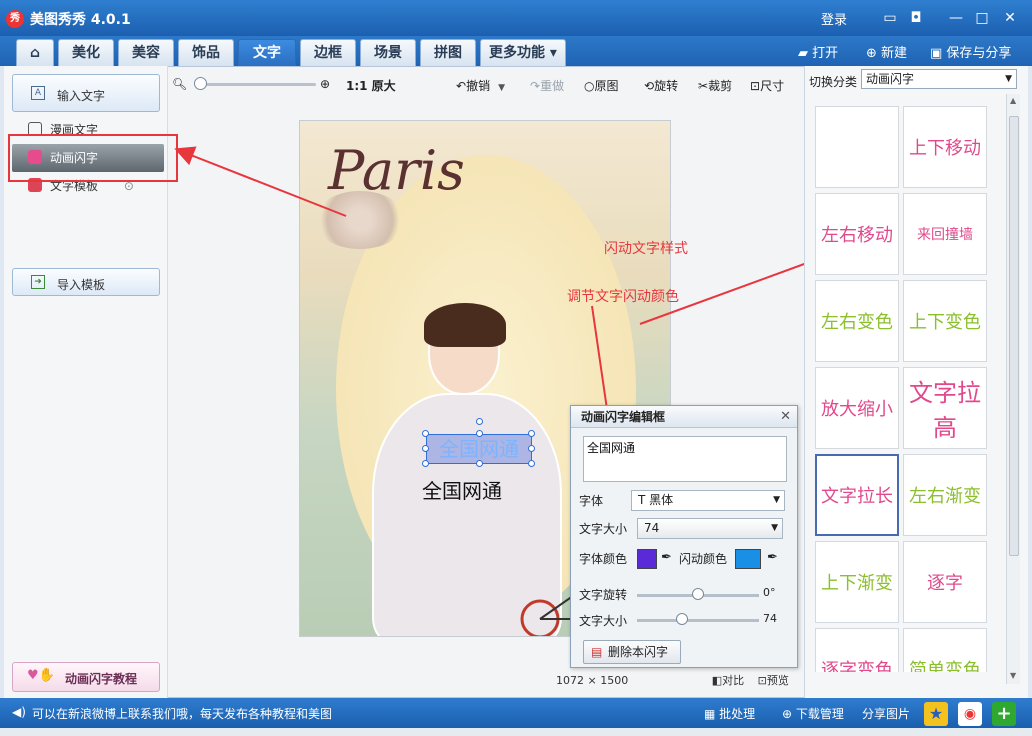 The height and width of the screenshot is (736, 1032). What do you see at coordinates (729, 713) in the screenshot?
I see `batch-button: ▦ 批处理` at bounding box center [729, 713].